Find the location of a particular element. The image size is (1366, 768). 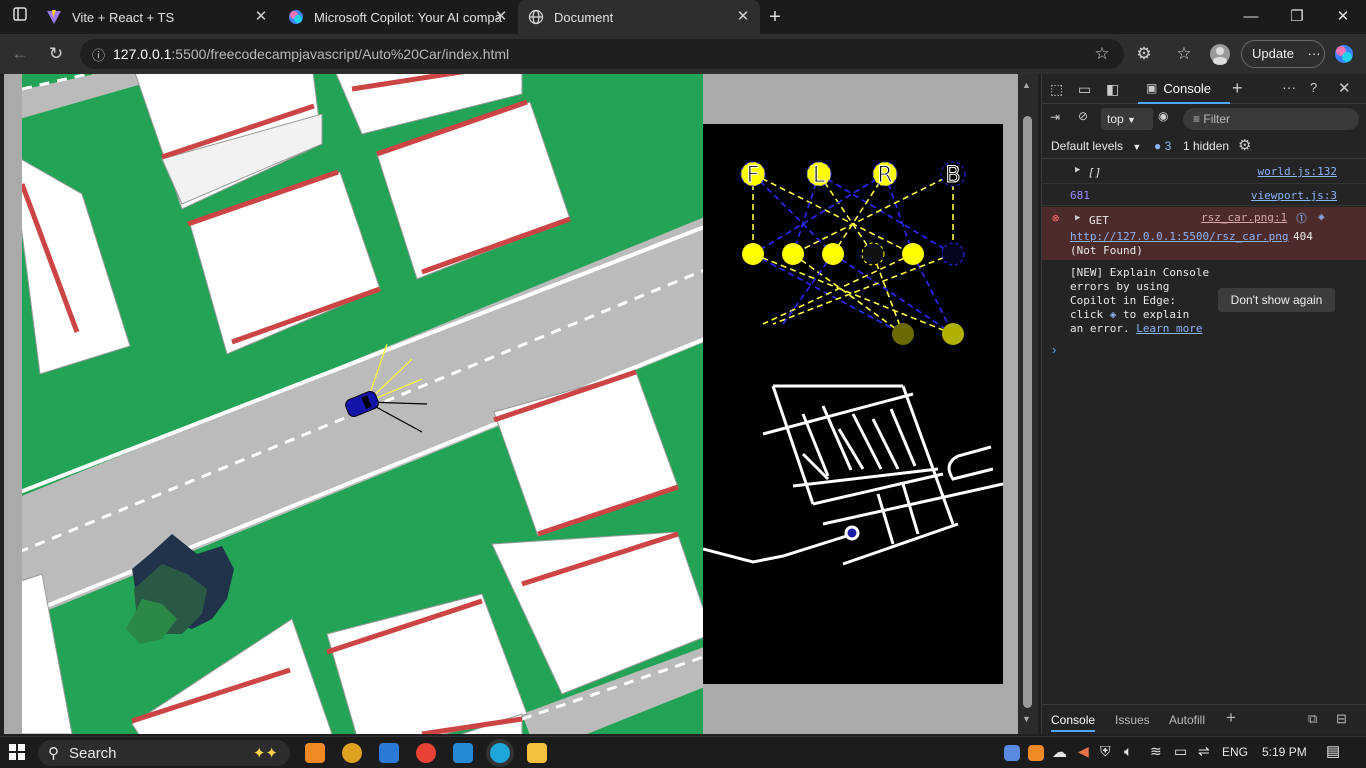

scroll-up-icon: ▲ is located at coordinates (1026, 85).